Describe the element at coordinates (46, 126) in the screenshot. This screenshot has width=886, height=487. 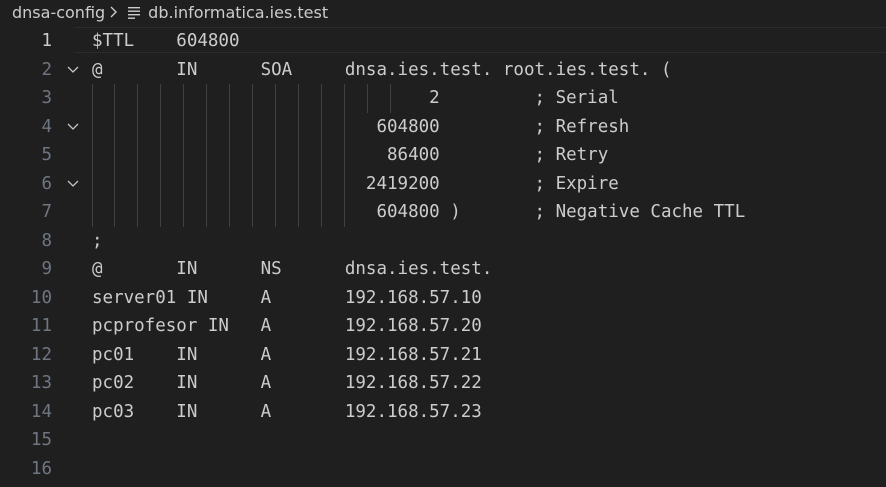
I see `line-number: 4` at that location.